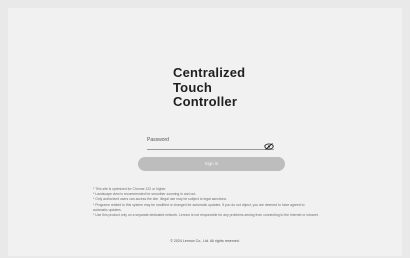 This screenshot has width=410, height=258. What do you see at coordinates (205, 101) in the screenshot?
I see `title-line-3: Controller` at bounding box center [205, 101].